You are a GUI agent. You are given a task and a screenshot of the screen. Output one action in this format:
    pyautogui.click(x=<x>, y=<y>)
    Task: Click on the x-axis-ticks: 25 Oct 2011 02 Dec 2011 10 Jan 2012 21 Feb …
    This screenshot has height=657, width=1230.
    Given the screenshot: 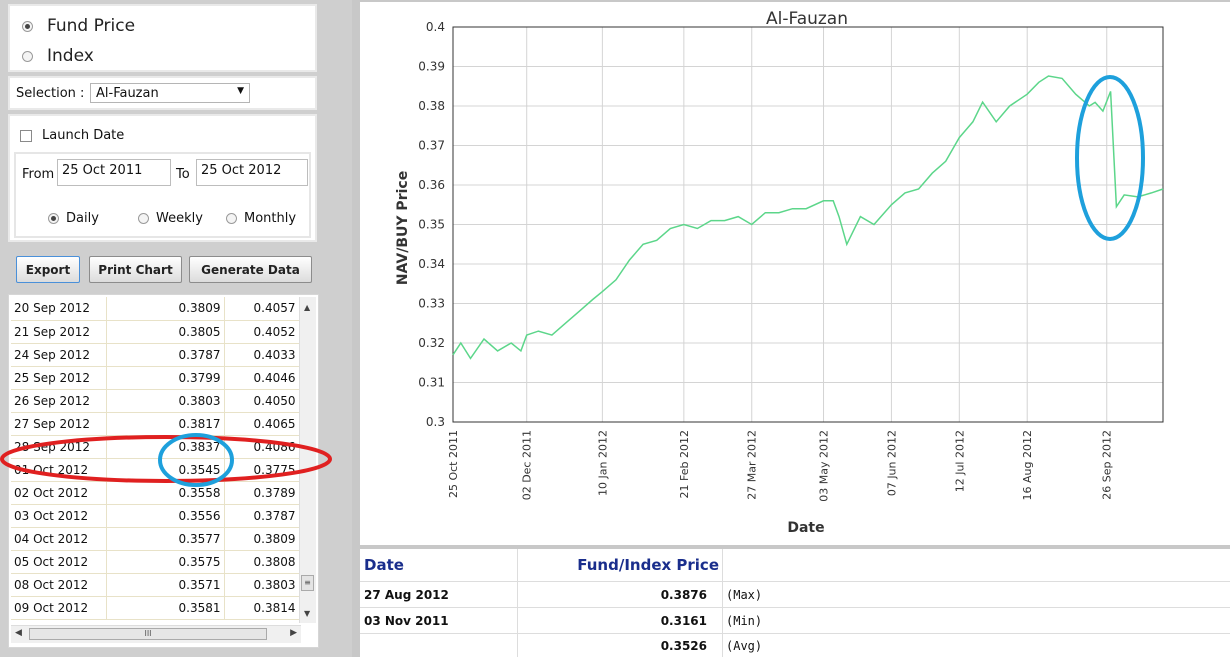 What is the action you would take?
    pyautogui.click(x=780, y=466)
    